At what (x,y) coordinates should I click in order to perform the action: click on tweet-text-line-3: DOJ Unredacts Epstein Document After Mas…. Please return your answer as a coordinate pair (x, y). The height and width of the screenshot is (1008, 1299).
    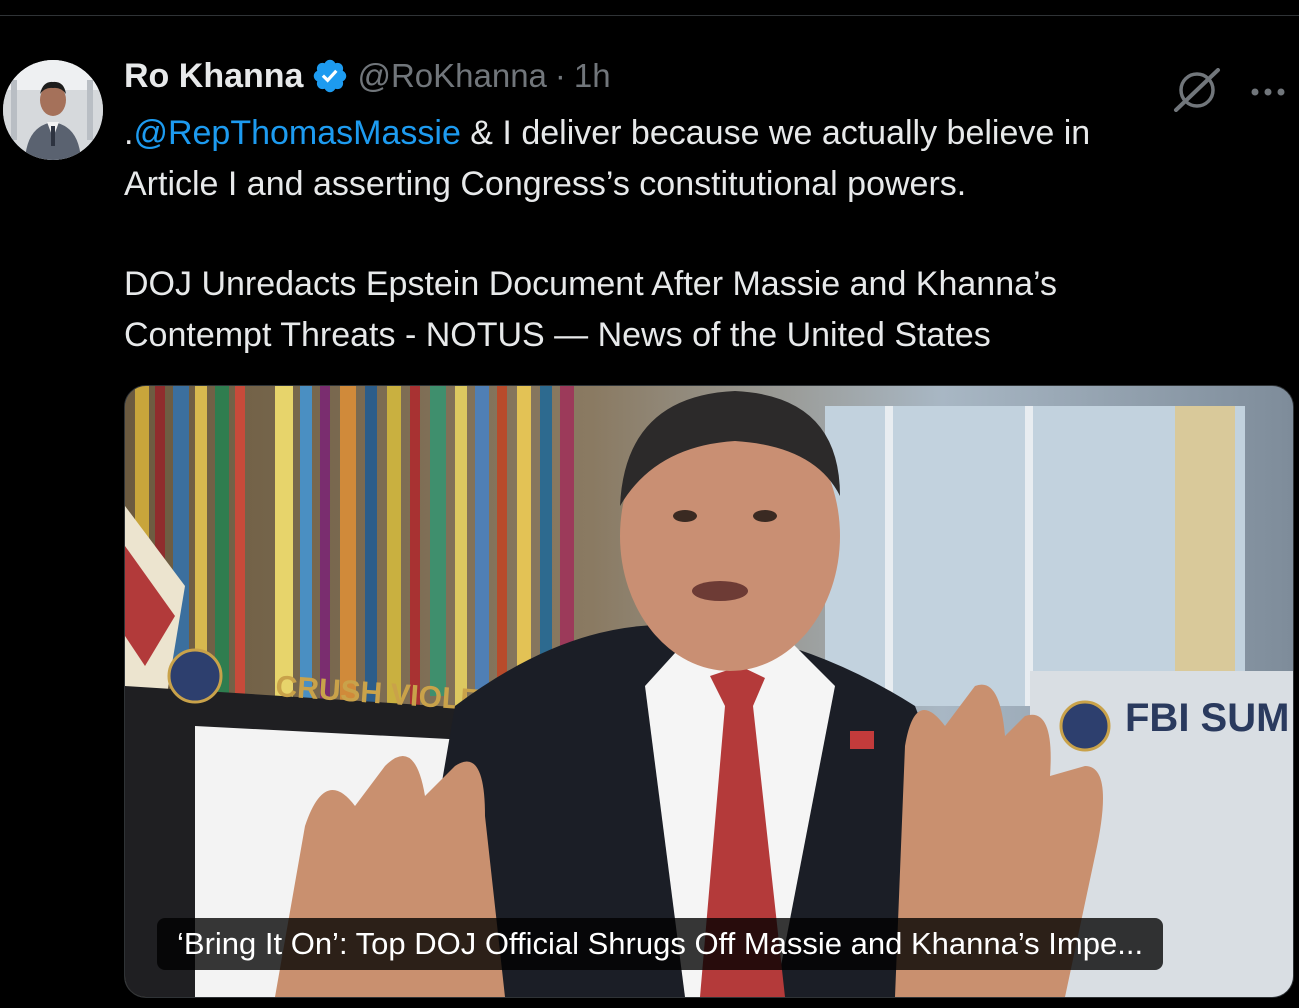
    Looking at the image, I should click on (590, 284).